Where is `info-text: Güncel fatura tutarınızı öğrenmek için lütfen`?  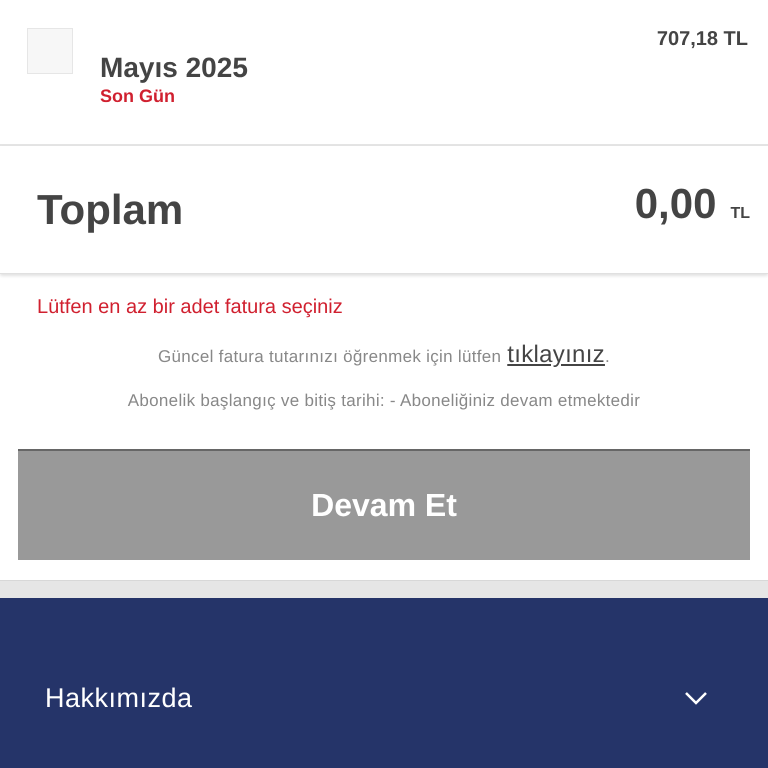 info-text: Güncel fatura tutarınızı öğrenmek için lütfen is located at coordinates (330, 356).